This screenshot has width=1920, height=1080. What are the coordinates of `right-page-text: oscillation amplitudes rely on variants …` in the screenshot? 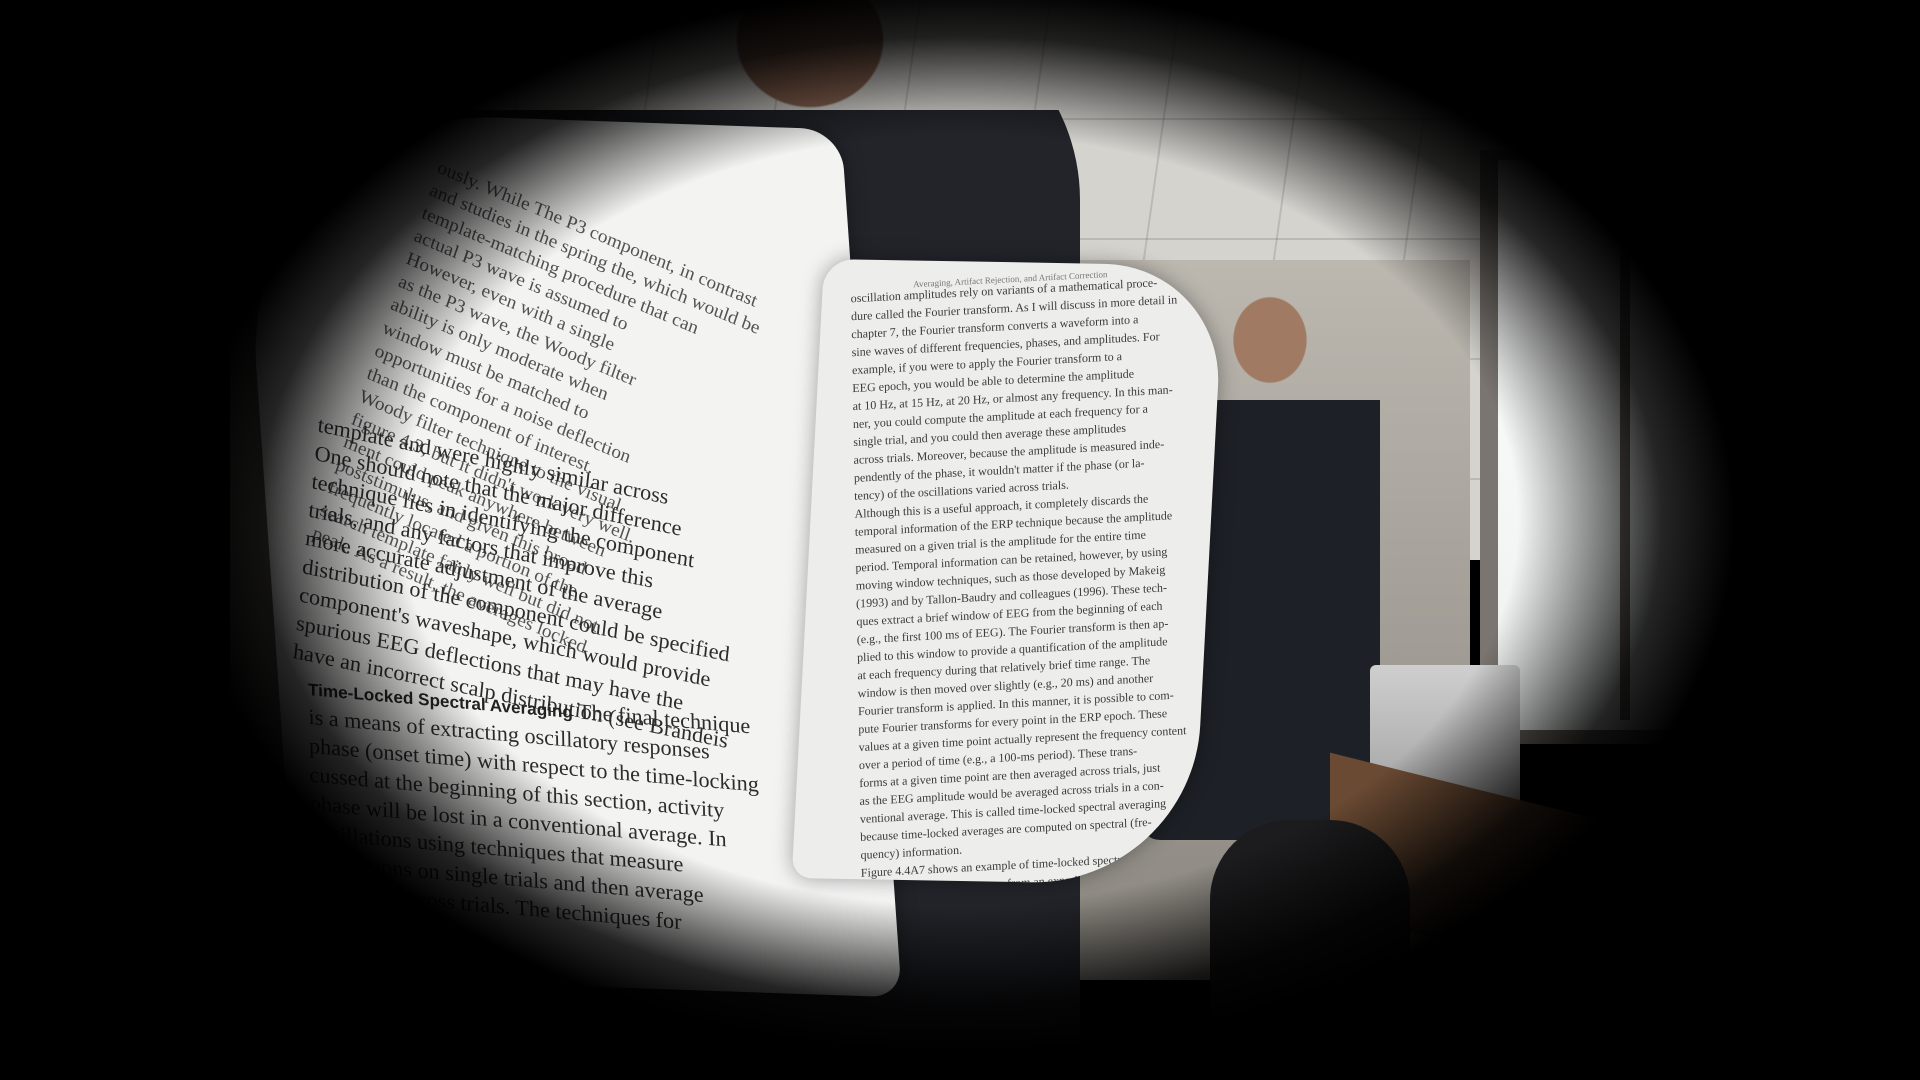 It's located at (1026, 578).